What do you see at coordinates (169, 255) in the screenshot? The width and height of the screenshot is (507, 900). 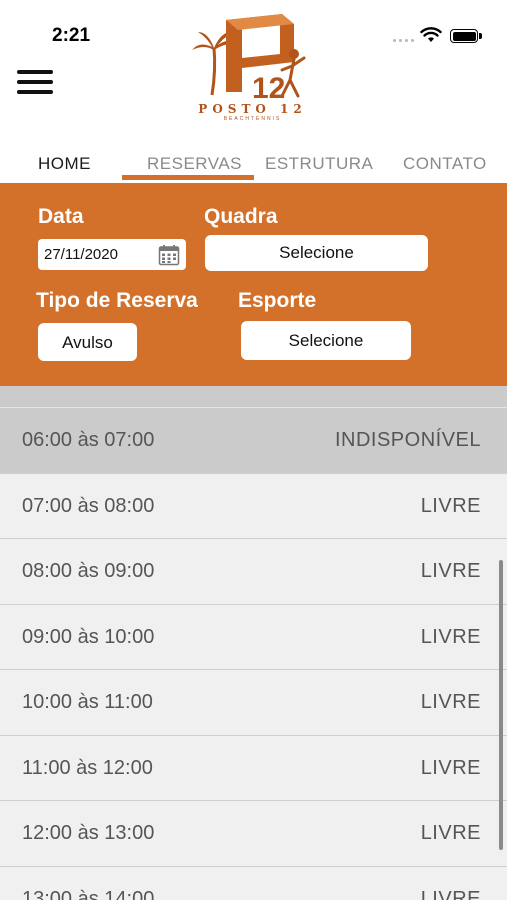 I see `calendar-icon` at bounding box center [169, 255].